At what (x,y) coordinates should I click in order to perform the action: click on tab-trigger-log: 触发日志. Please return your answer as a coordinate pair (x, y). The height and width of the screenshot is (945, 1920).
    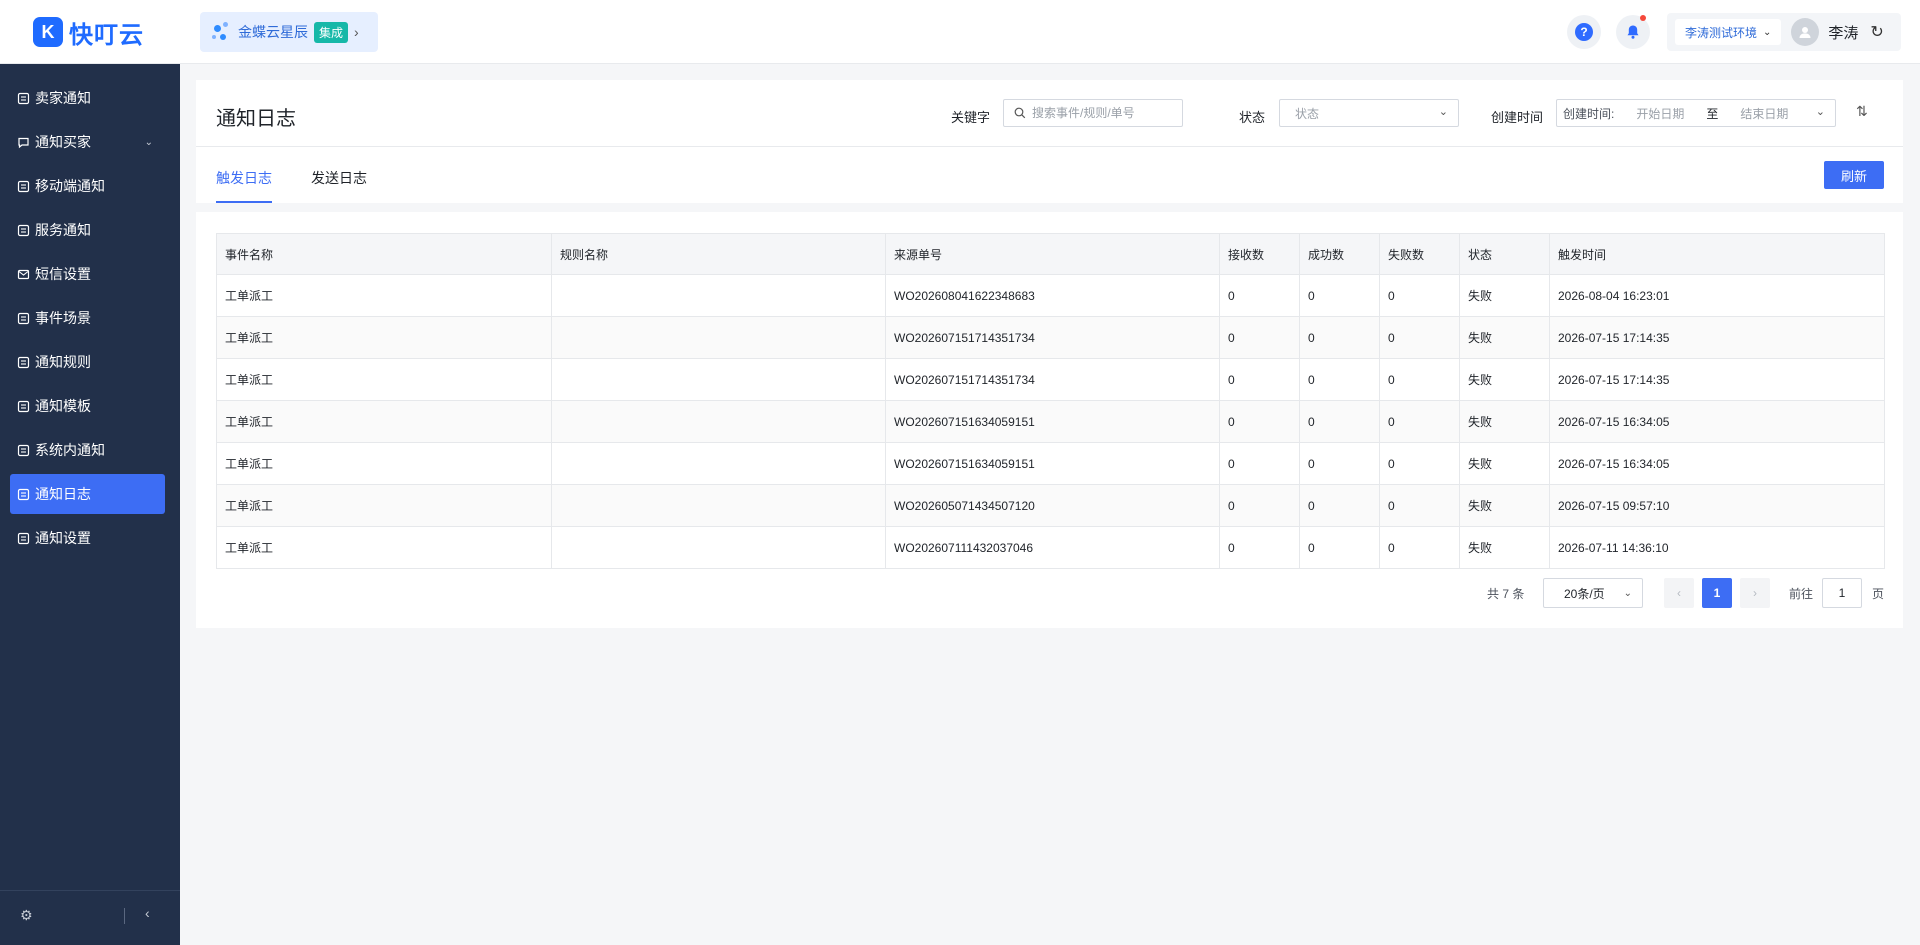
    Looking at the image, I should click on (244, 178).